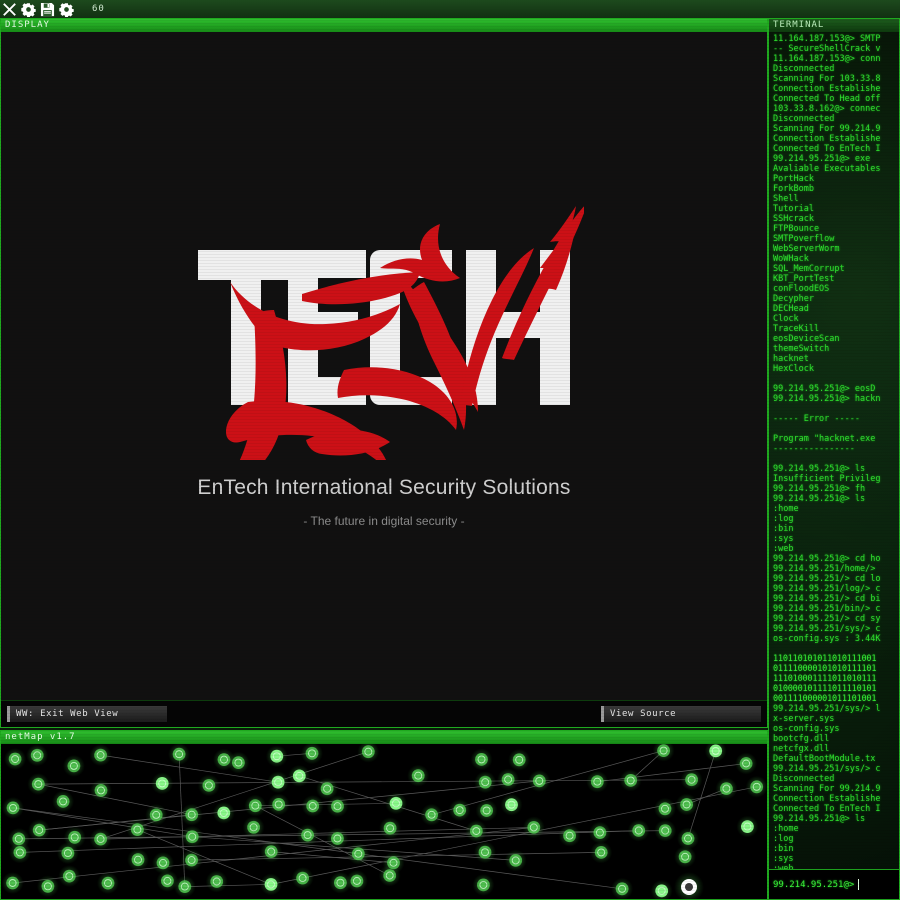 The image size is (900, 900). I want to click on close-icon, so click(9, 9).